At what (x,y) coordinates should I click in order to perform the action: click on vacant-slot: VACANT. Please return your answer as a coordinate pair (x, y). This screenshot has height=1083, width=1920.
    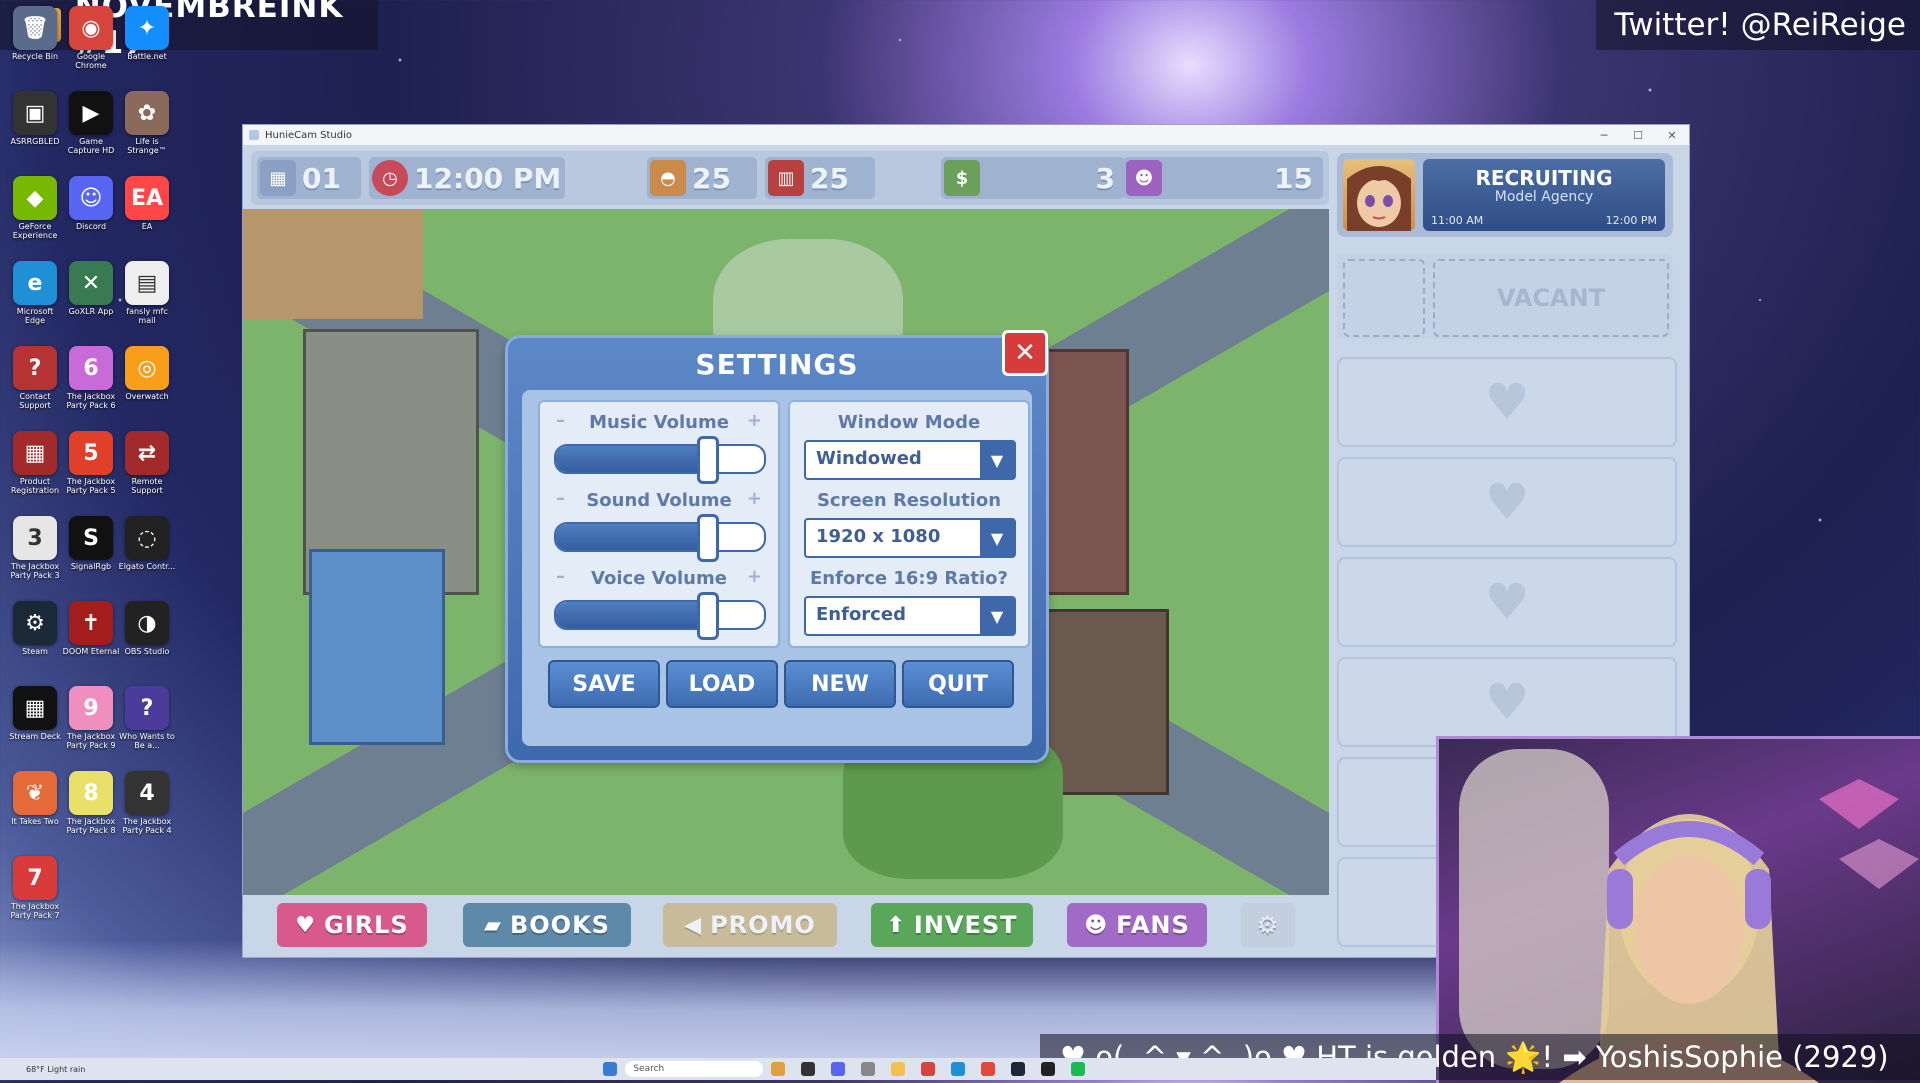
    Looking at the image, I should click on (1505, 296).